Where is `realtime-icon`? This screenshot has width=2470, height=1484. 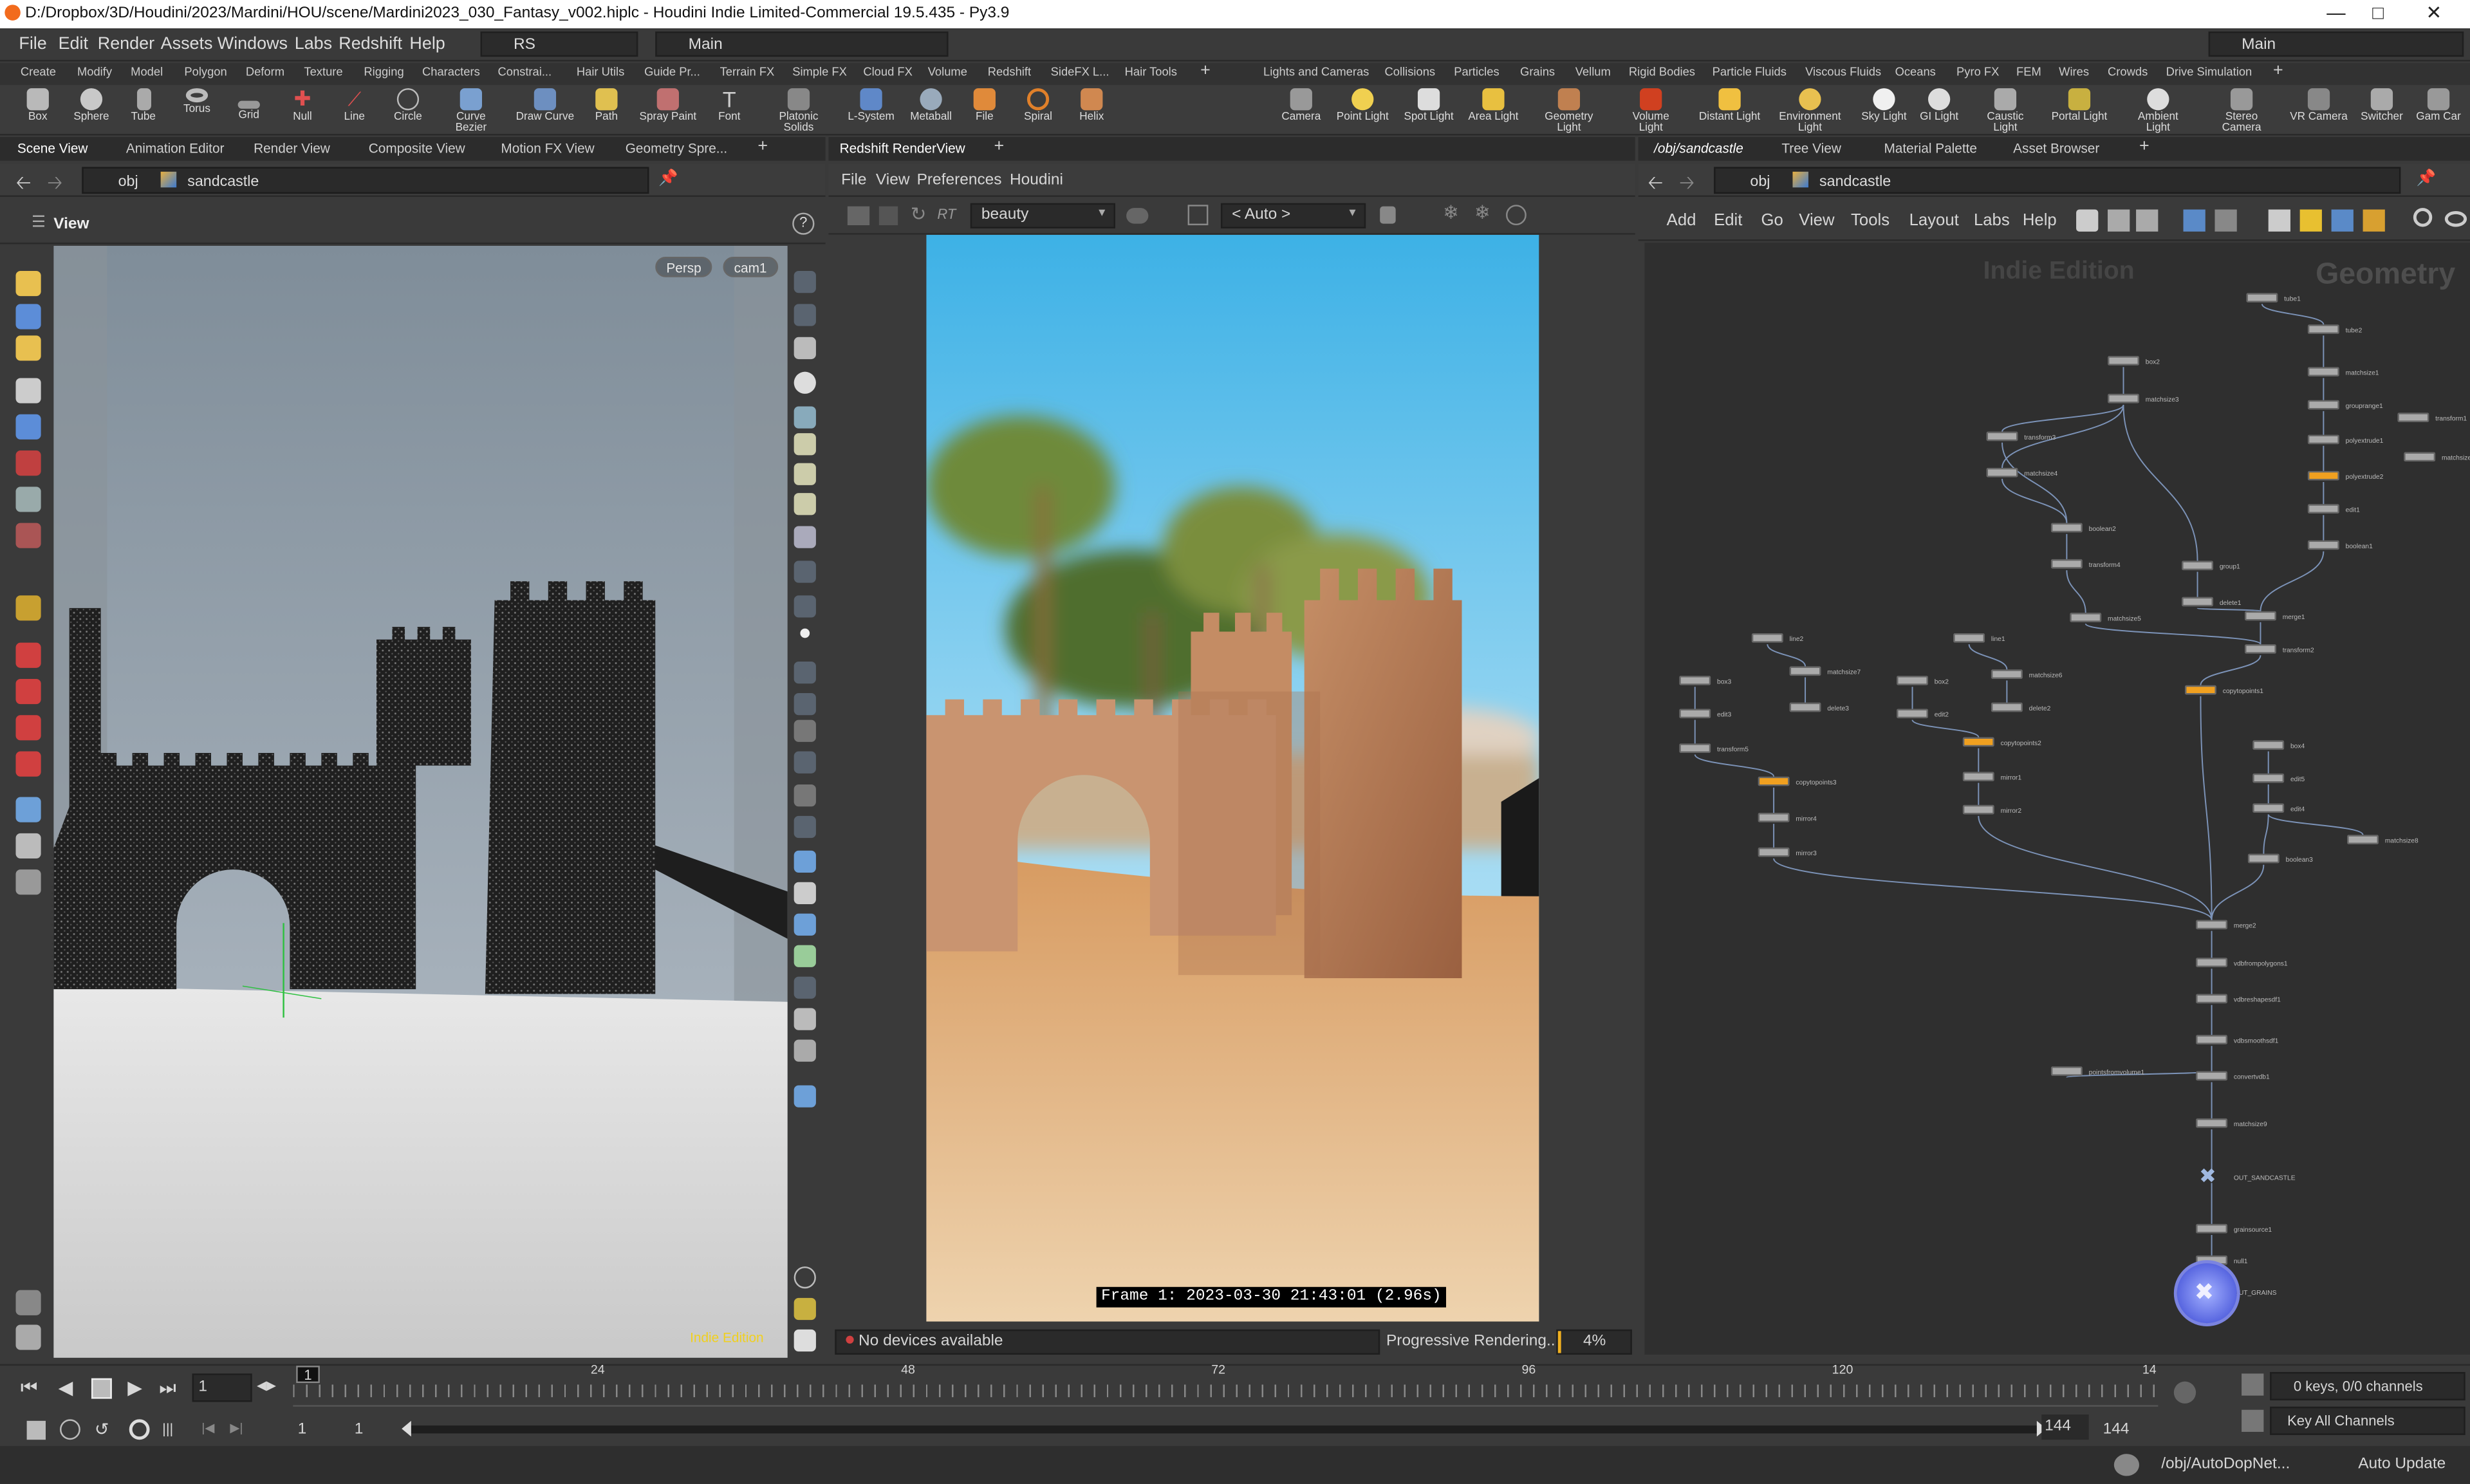
realtime-icon is located at coordinates (139, 1430).